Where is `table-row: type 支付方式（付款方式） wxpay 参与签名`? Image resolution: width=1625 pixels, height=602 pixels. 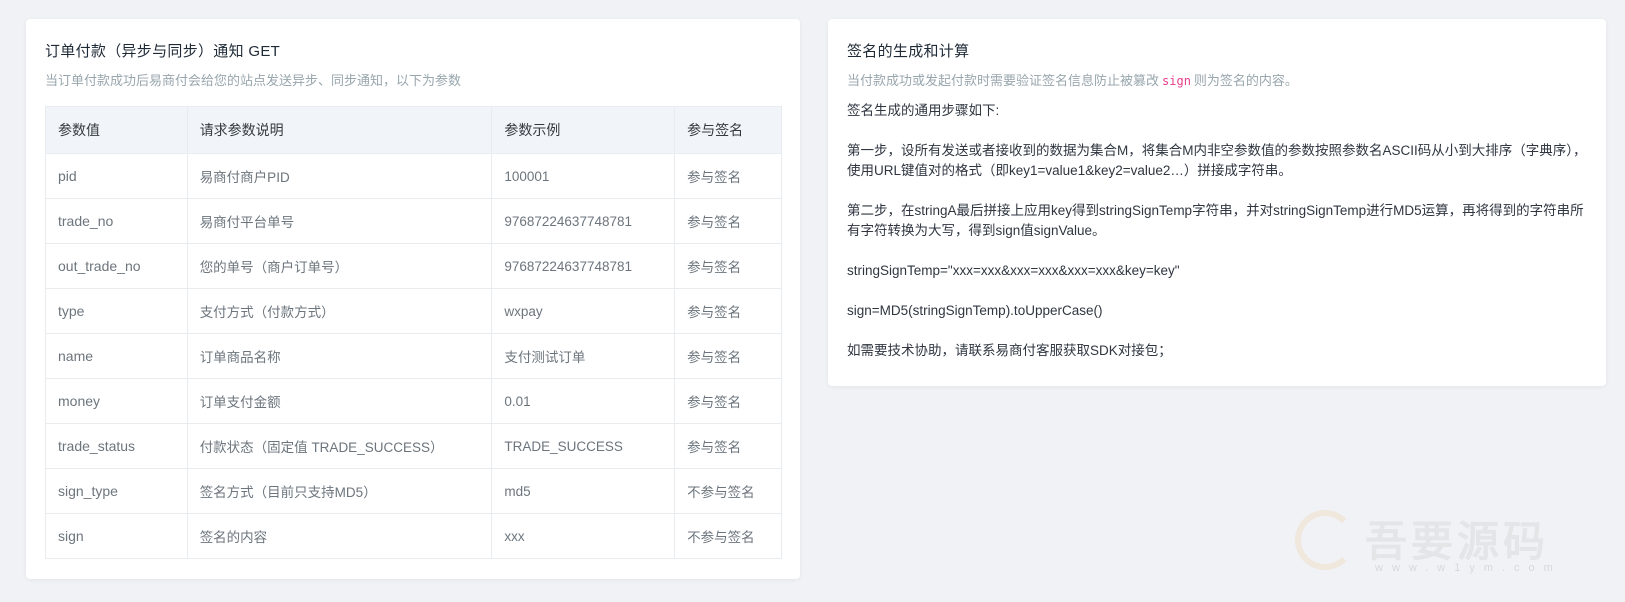
table-row: type 支付方式（付款方式） wxpay 参与签名 is located at coordinates (413, 311).